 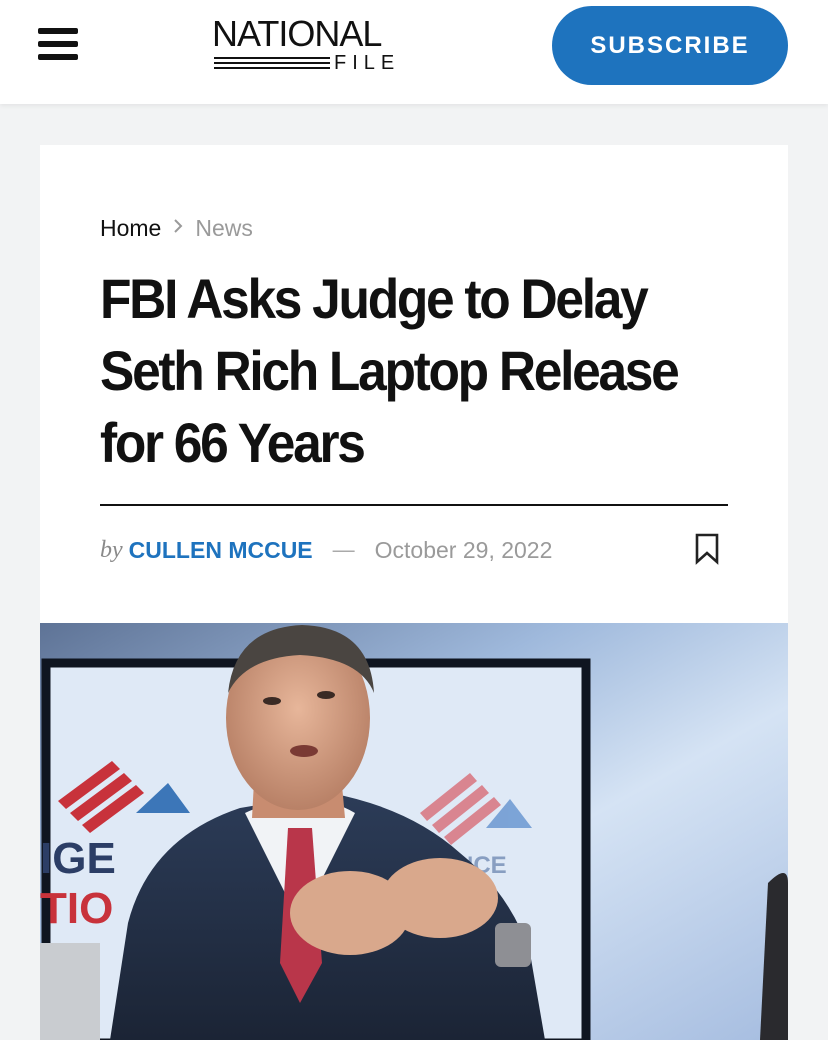 I want to click on breadcrumb-news-link: News, so click(x=224, y=228).